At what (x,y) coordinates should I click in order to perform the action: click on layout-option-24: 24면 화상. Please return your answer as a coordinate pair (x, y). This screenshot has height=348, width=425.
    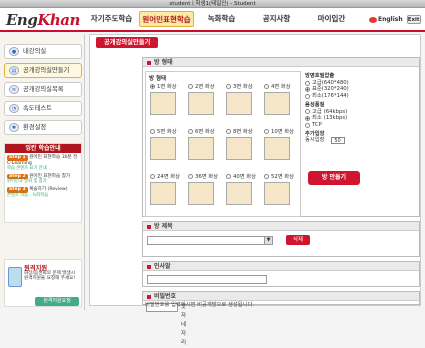
    Looking at the image, I should click on (166, 188).